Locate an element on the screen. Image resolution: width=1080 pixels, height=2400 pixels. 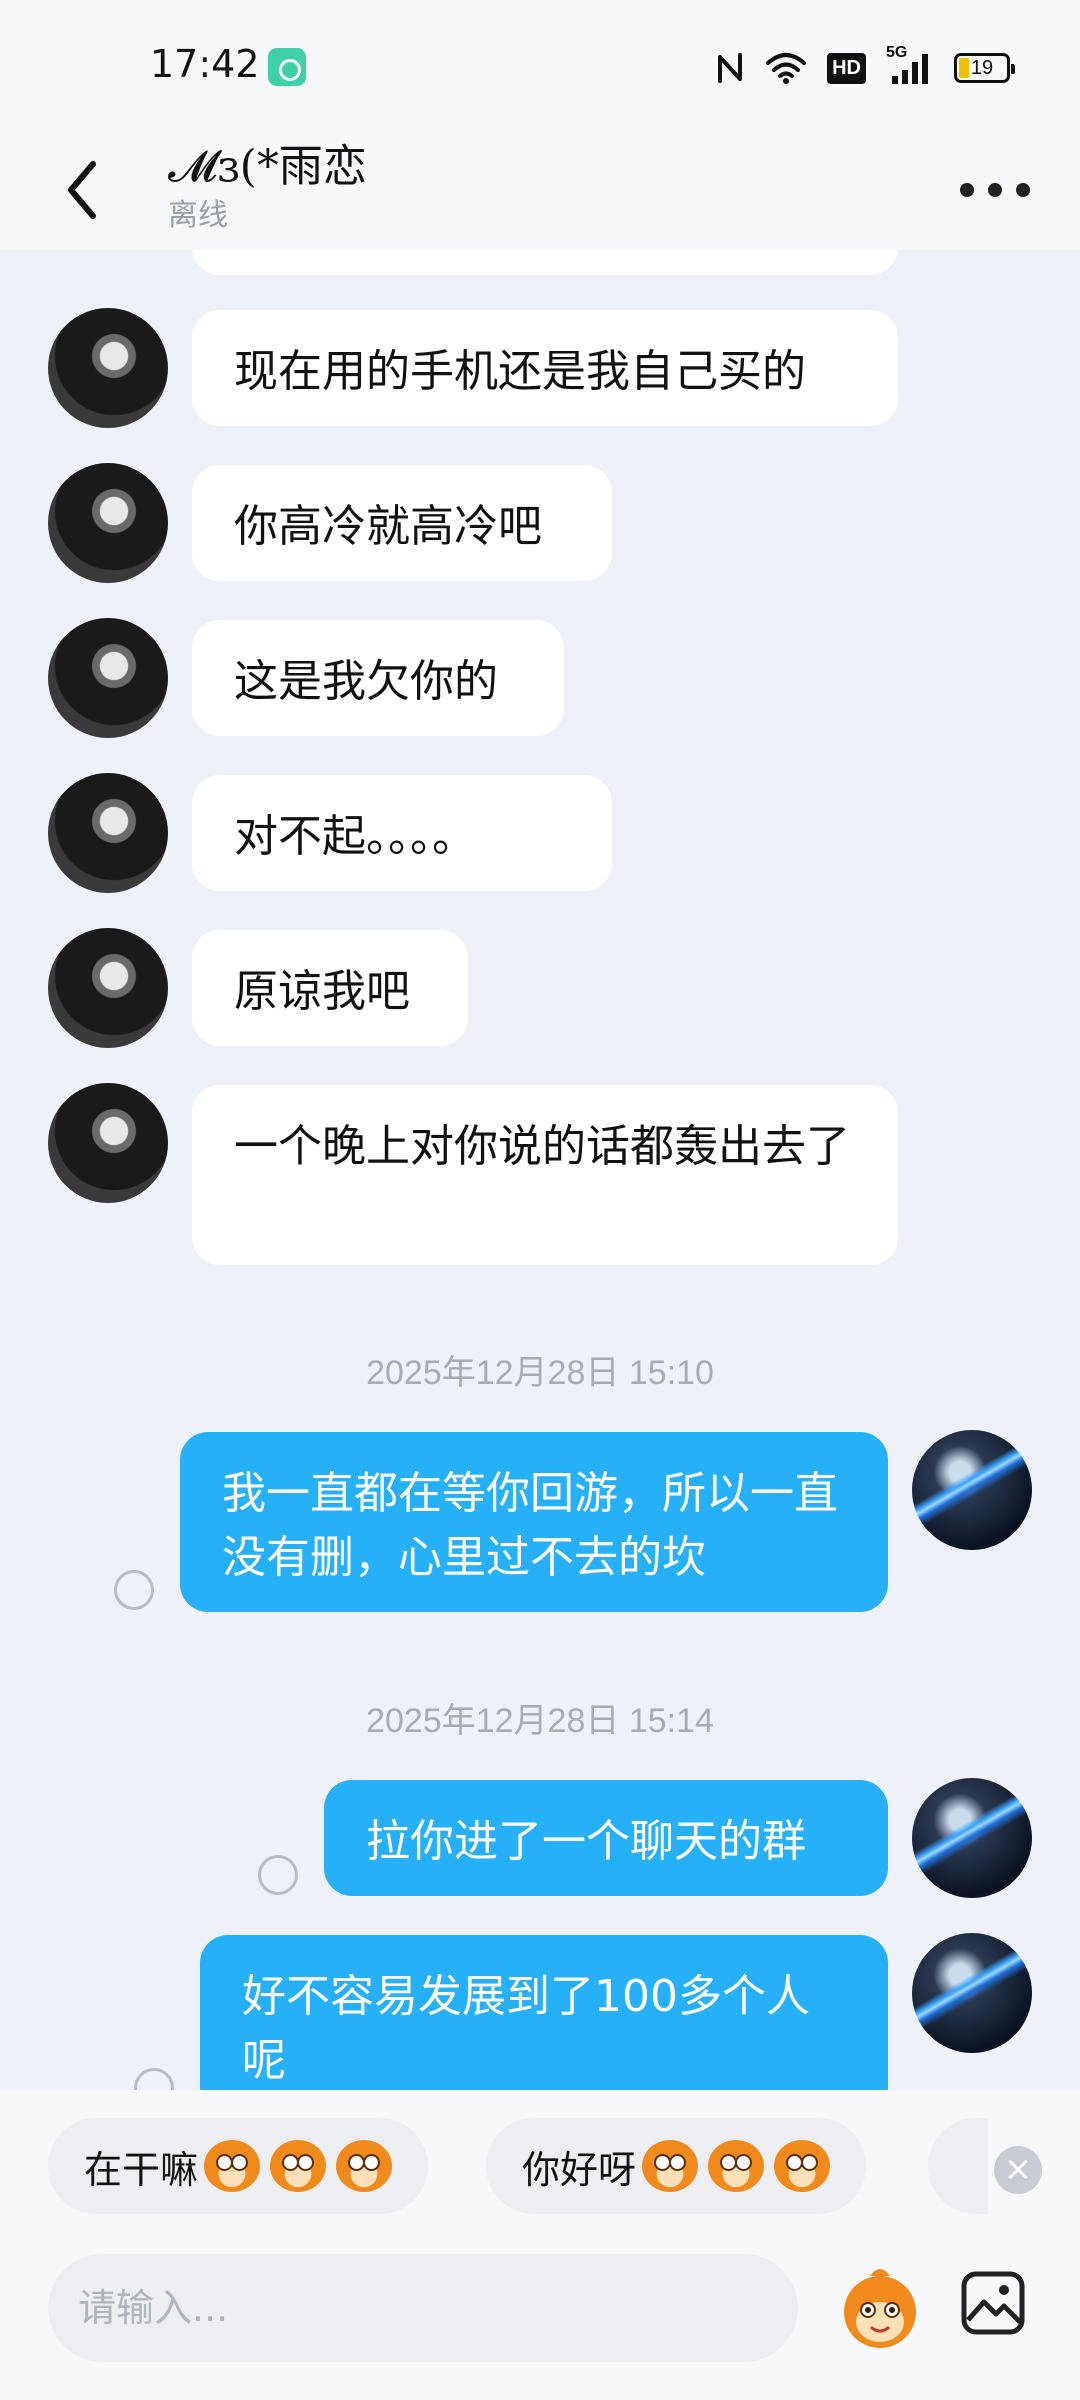
quick-reply-chip: 你好呀 is located at coordinates (676, 2166).